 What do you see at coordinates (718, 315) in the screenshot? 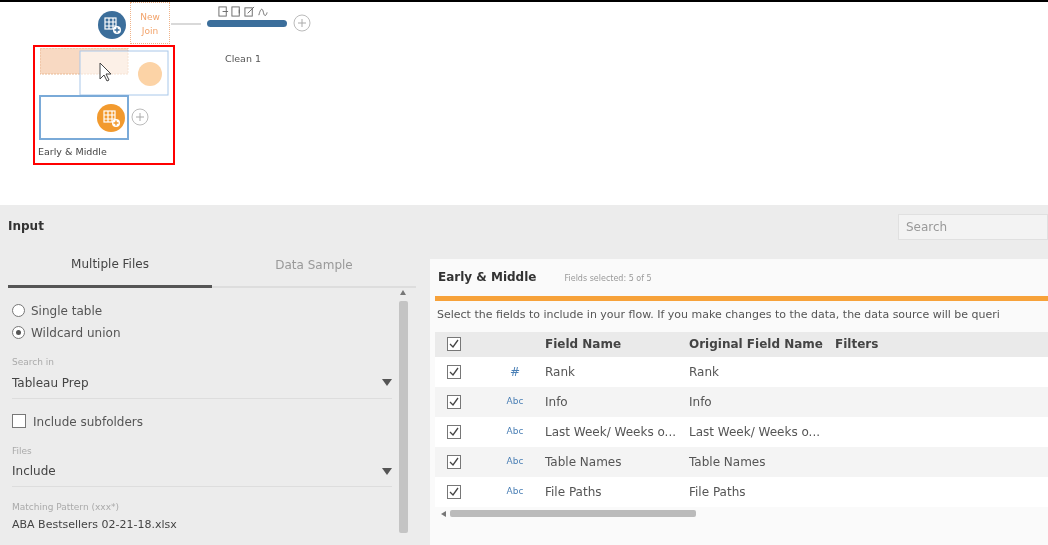
I see `instruction-text: Select the fields to include in your flow. If you make changes to the data, the data source will be queri` at bounding box center [718, 315].